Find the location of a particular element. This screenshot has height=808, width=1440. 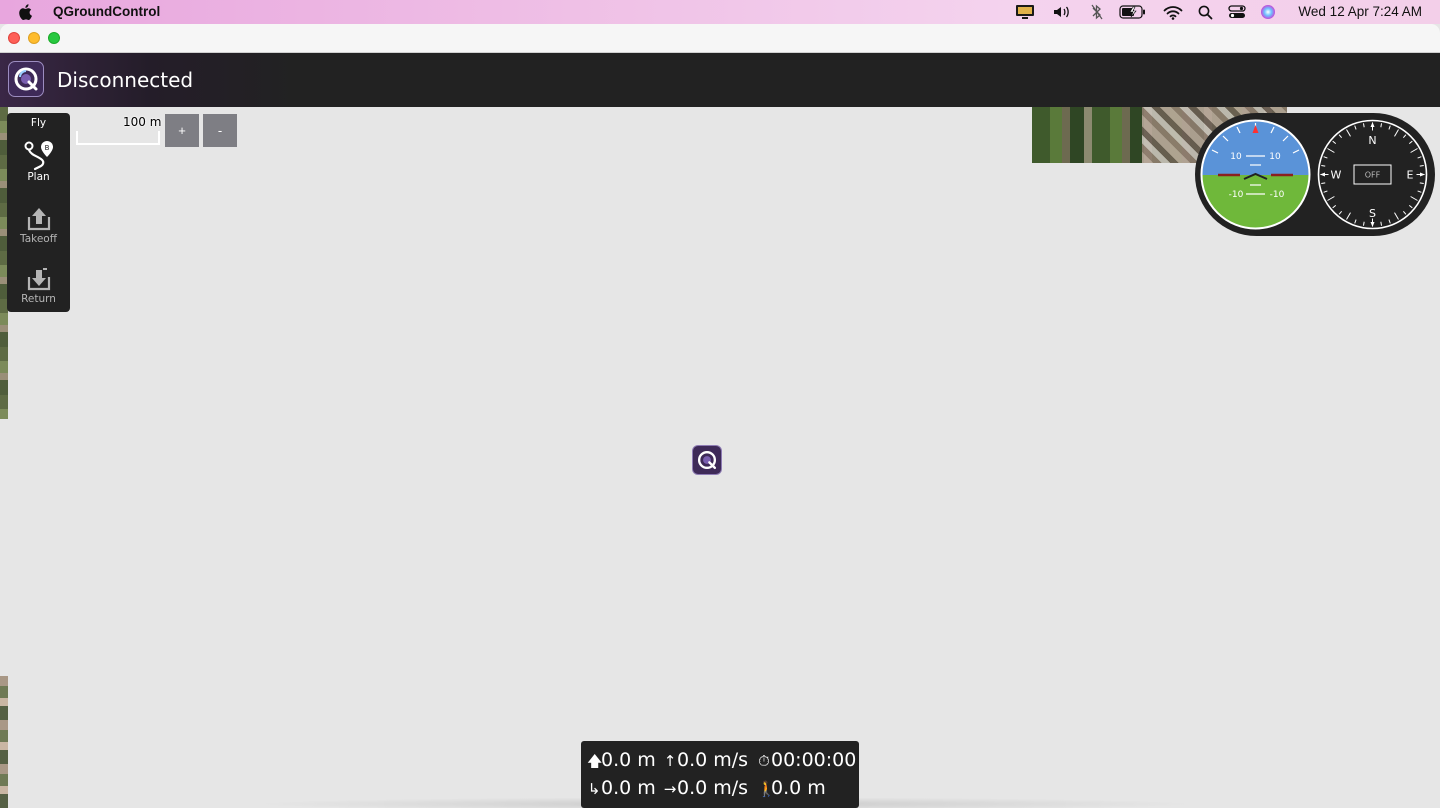

compass-north-label: N is located at coordinates (1372, 140).